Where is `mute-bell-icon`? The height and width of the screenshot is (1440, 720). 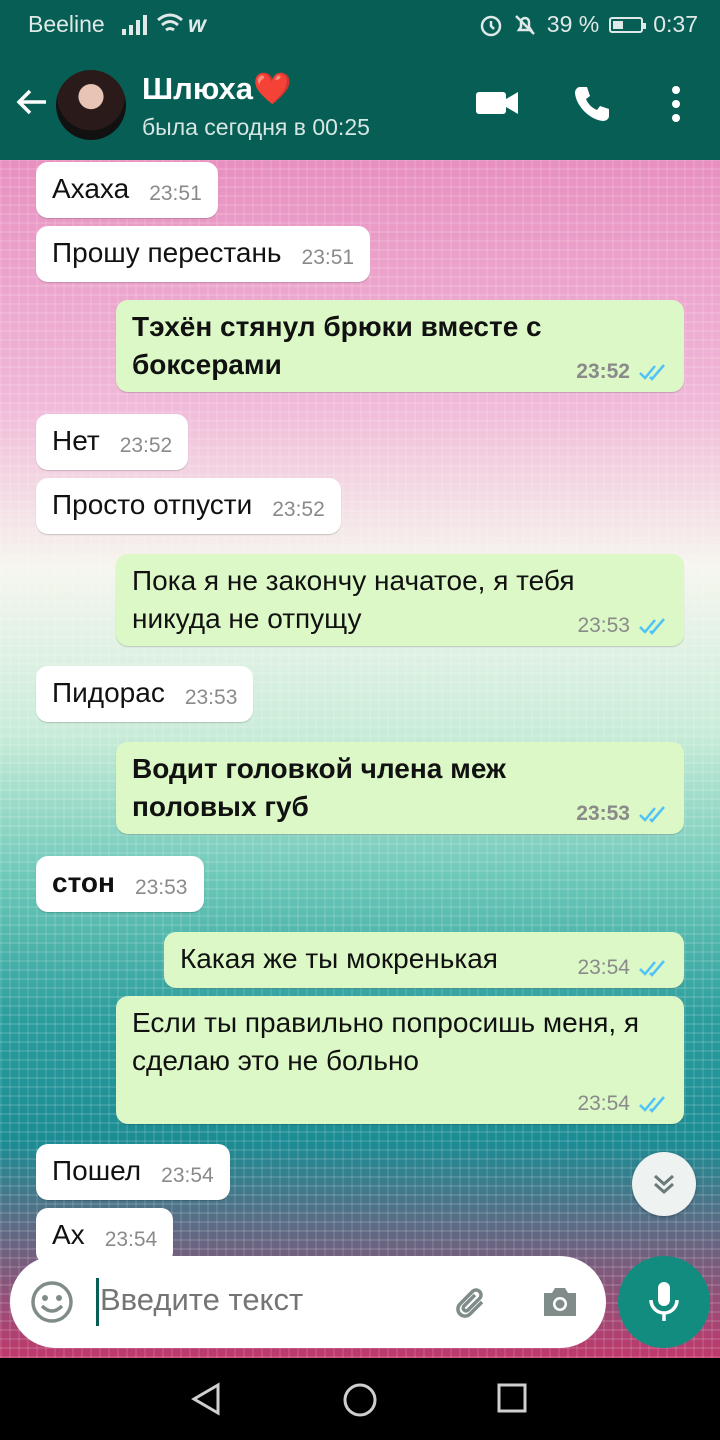 mute-bell-icon is located at coordinates (524, 24).